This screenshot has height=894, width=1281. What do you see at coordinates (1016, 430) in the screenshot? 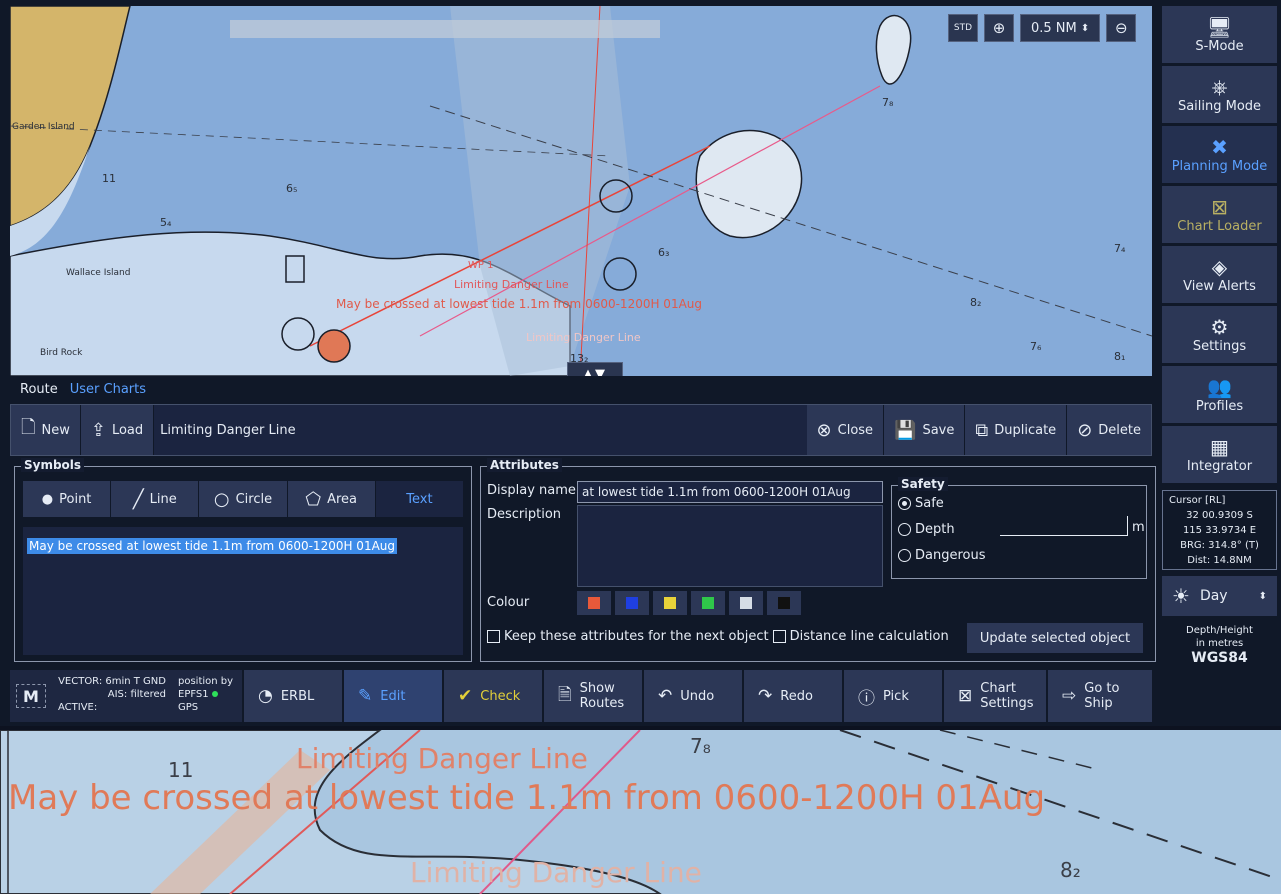
I see `duplicate-button: ⧉ Duplicate` at bounding box center [1016, 430].